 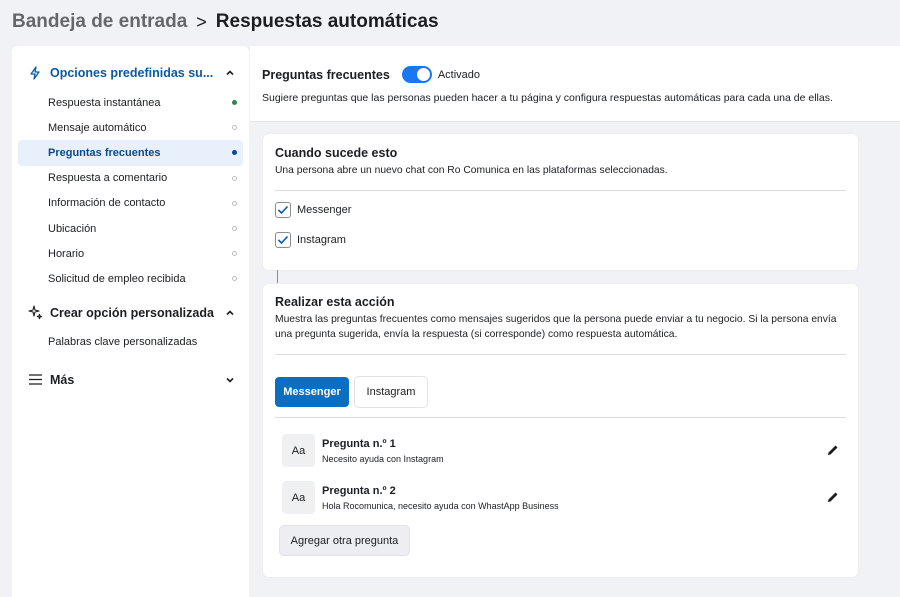 I want to click on question-title: Pregunta n.º 1, so click(x=359, y=443).